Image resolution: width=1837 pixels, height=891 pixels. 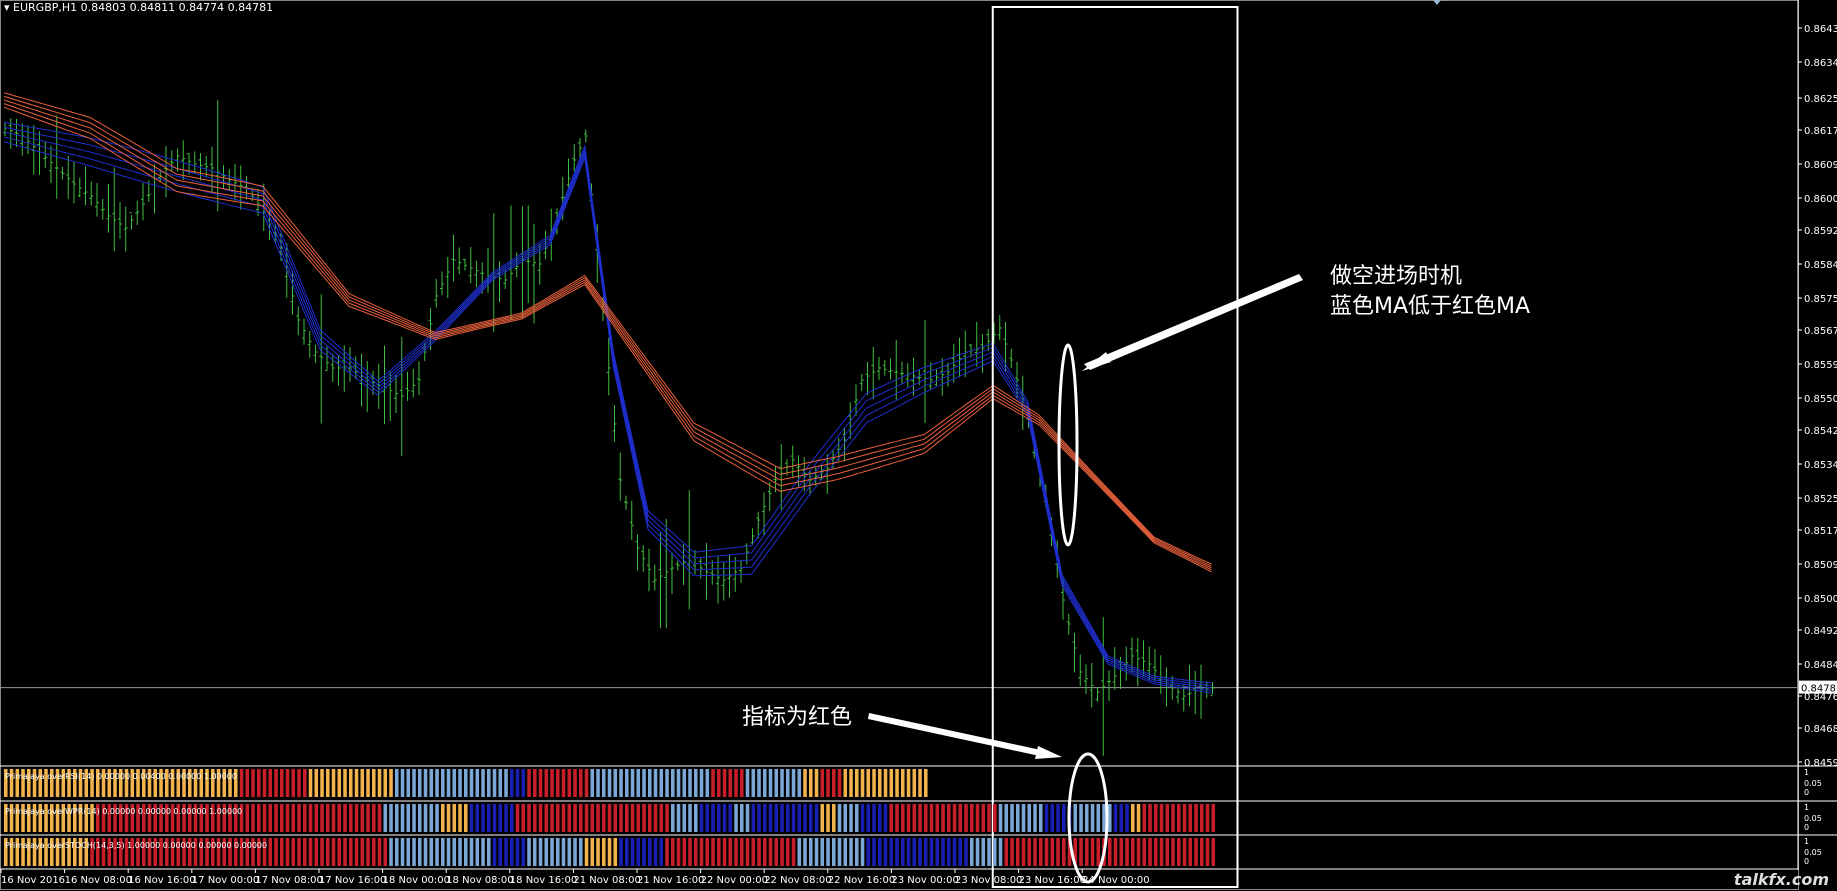 What do you see at coordinates (734, 880) in the screenshot?
I see `time-tick-label: 22 Nov 00:00` at bounding box center [734, 880].